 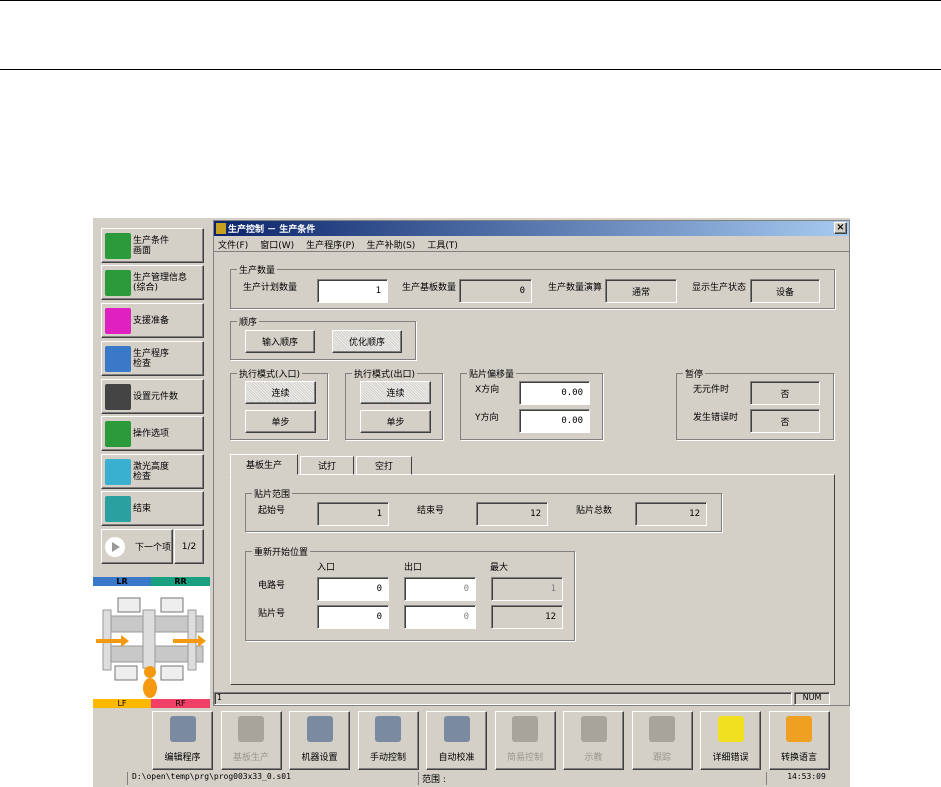 What do you see at coordinates (280, 341) in the screenshot?
I see `input-order-button: 输入顺序` at bounding box center [280, 341].